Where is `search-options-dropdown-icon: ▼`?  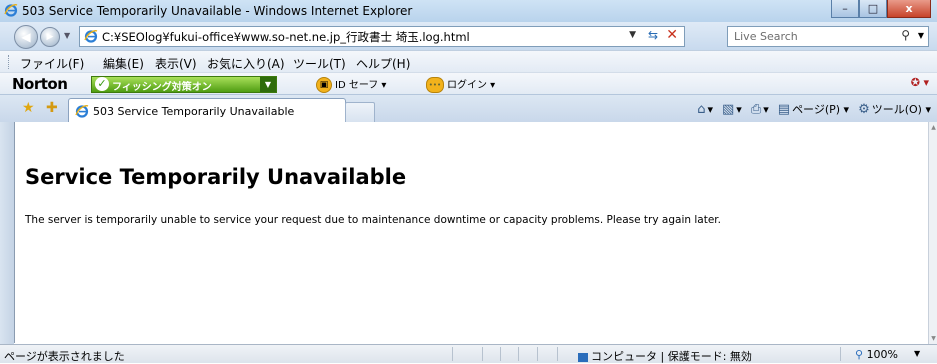 search-options-dropdown-icon: ▼ is located at coordinates (921, 35).